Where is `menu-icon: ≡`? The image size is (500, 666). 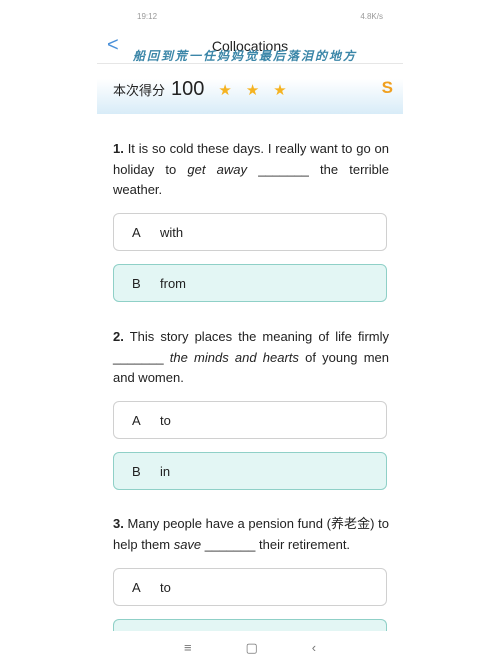 menu-icon: ≡ is located at coordinates (188, 648).